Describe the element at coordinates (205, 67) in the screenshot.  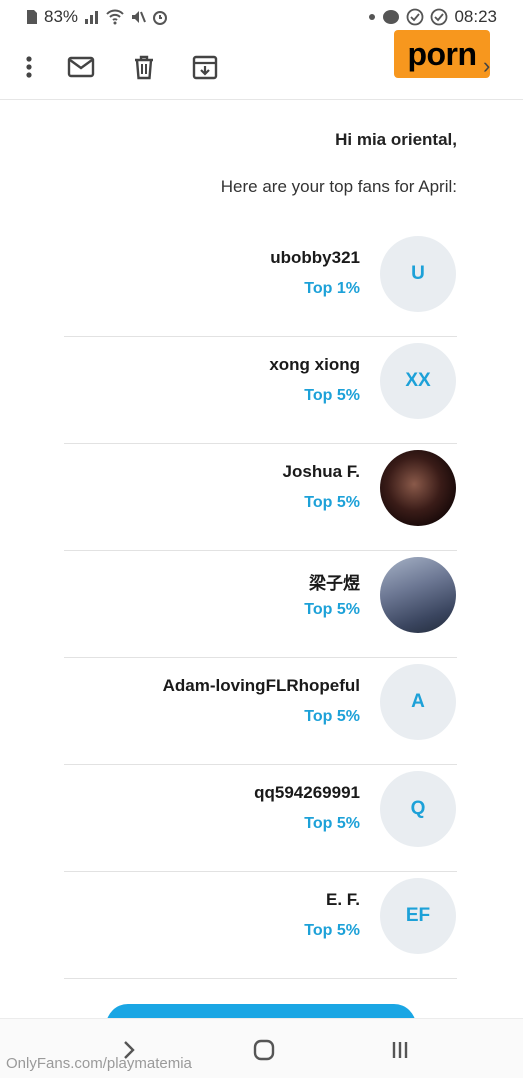
I see `archive-icon` at that location.